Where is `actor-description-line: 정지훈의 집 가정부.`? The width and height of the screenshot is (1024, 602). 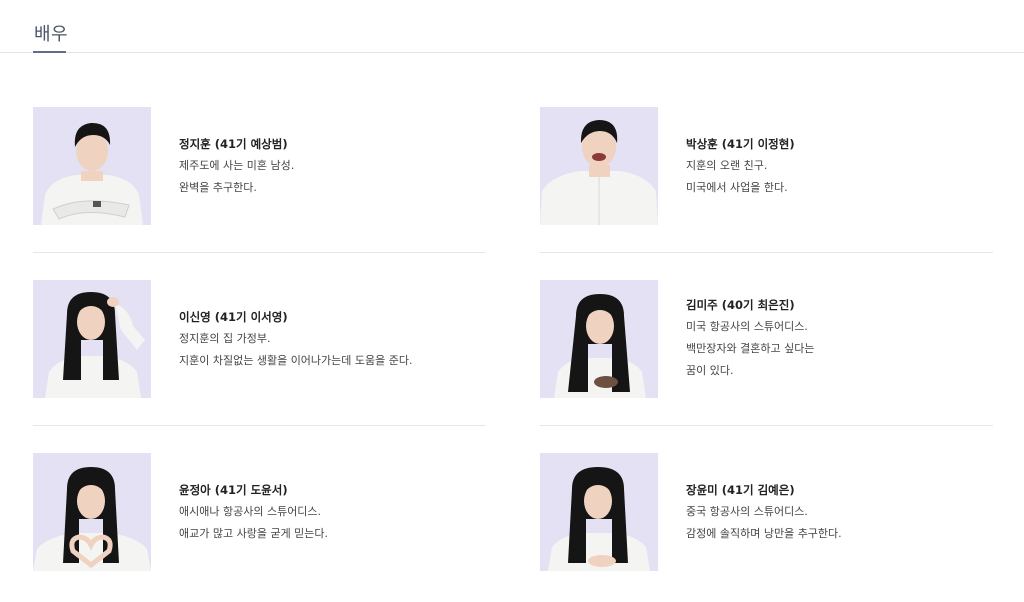
actor-description-line: 정지훈의 집 가정부. is located at coordinates (225, 338).